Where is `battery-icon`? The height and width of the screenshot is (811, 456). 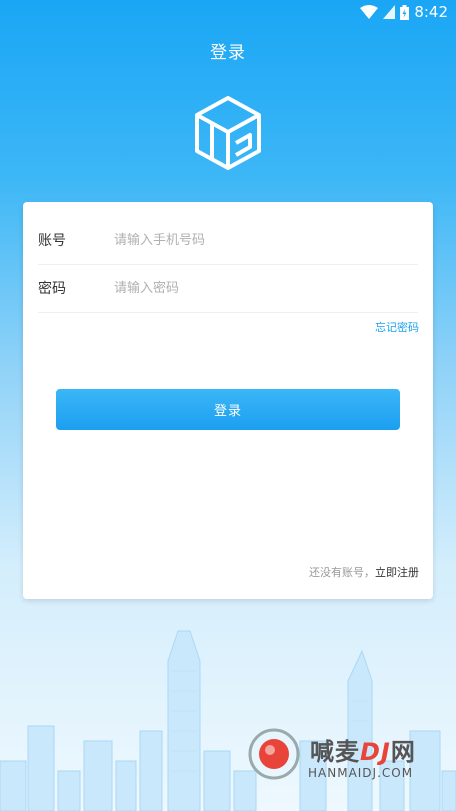 battery-icon is located at coordinates (405, 12).